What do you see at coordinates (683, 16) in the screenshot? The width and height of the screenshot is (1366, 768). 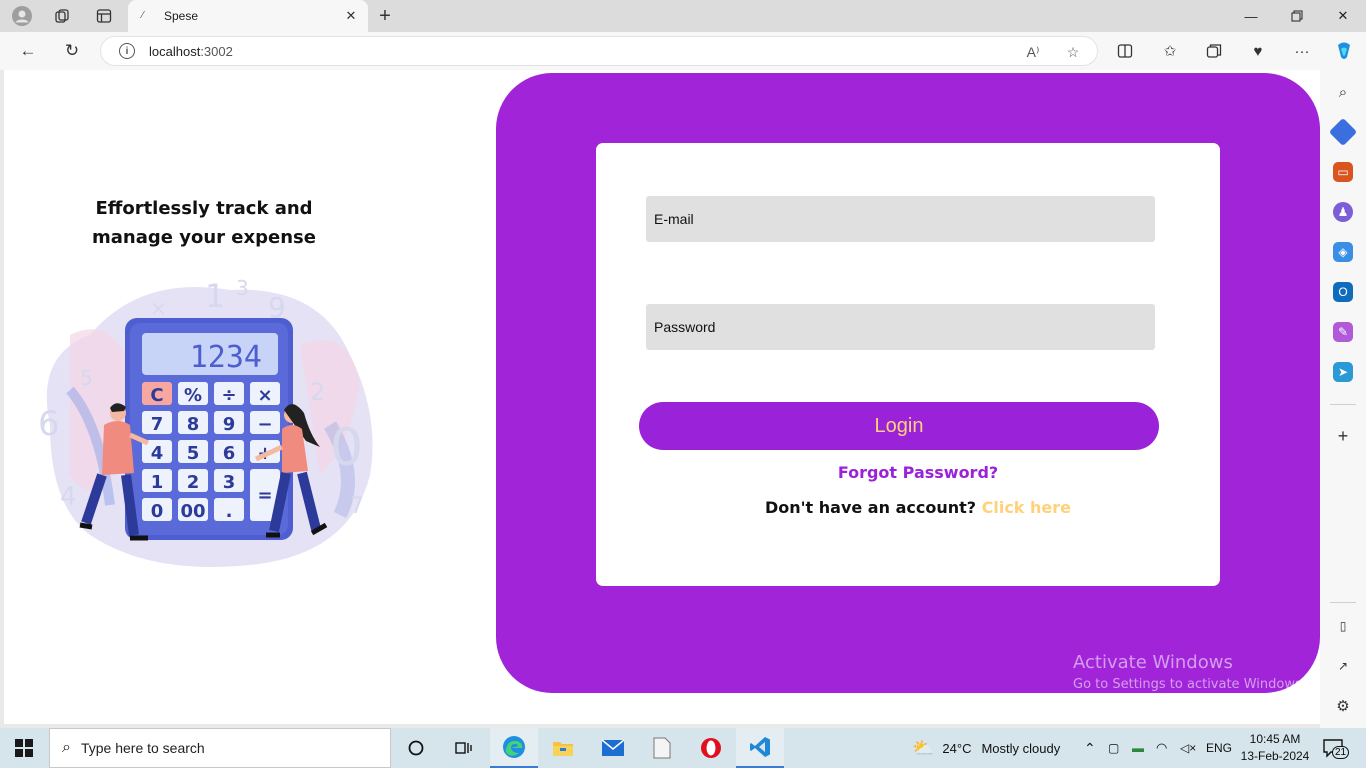 I see `tab-bar: ⁄ Spese ✕ + — ✕` at bounding box center [683, 16].